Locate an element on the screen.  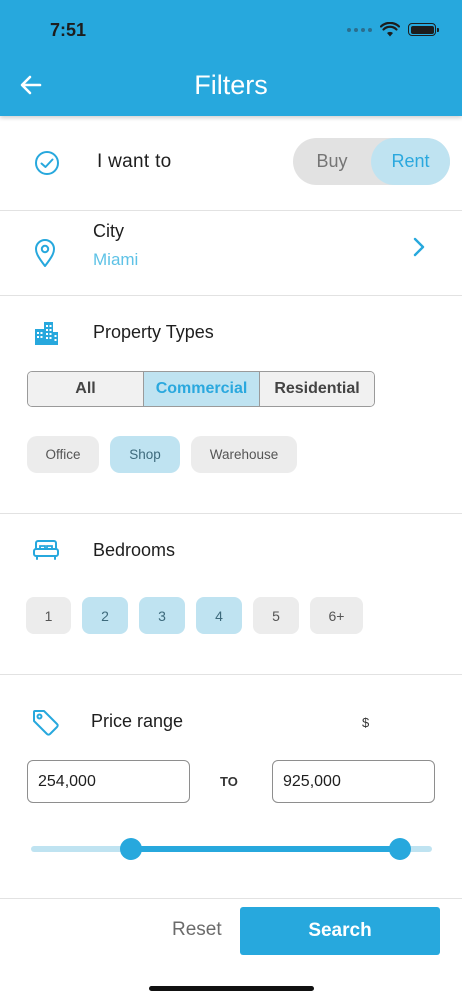
status-icons is located at coordinates (393, 29).